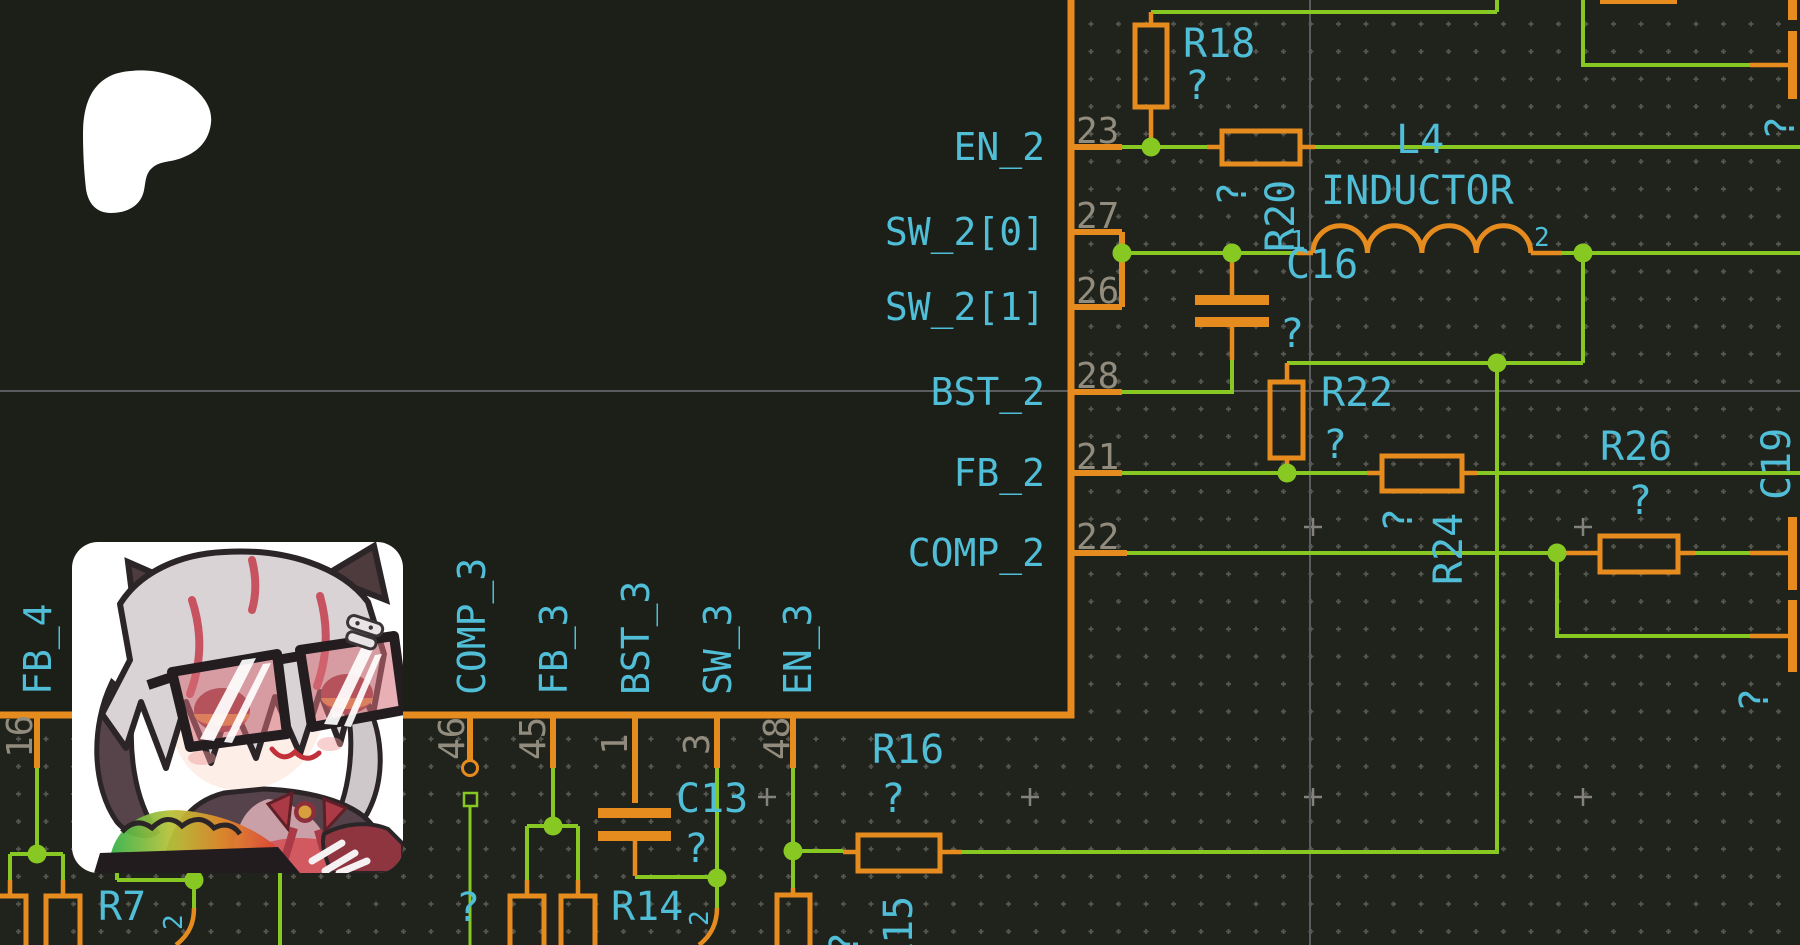 The width and height of the screenshot is (1800, 945). What do you see at coordinates (472, 626) in the screenshot?
I see `pin-label-COMP_3: COMP_3` at bounding box center [472, 626].